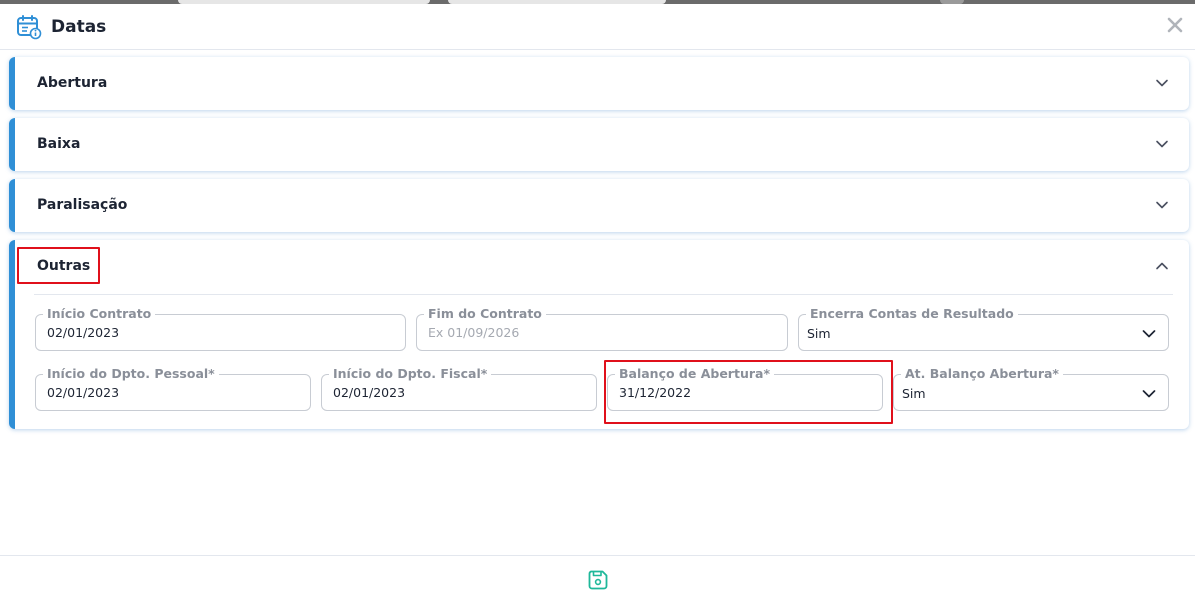  I want to click on close-icon, so click(1175, 25).